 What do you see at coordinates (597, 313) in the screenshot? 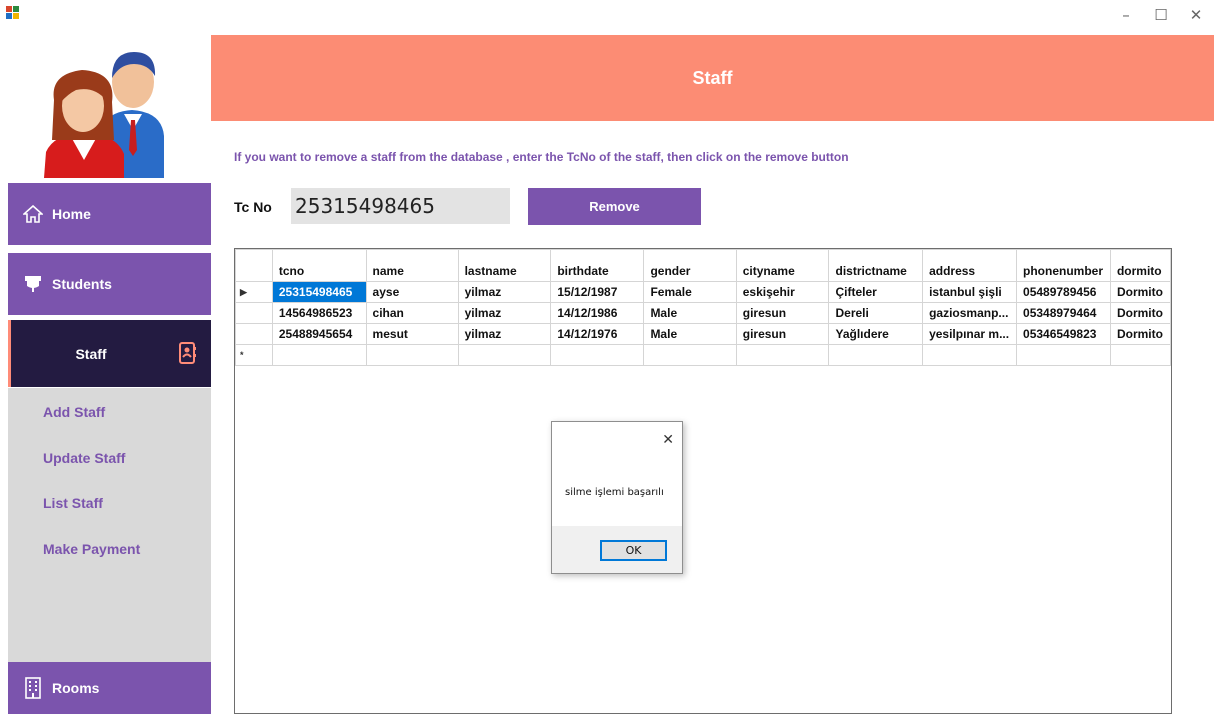
I see `table-cell: 14/12/1986` at bounding box center [597, 313].